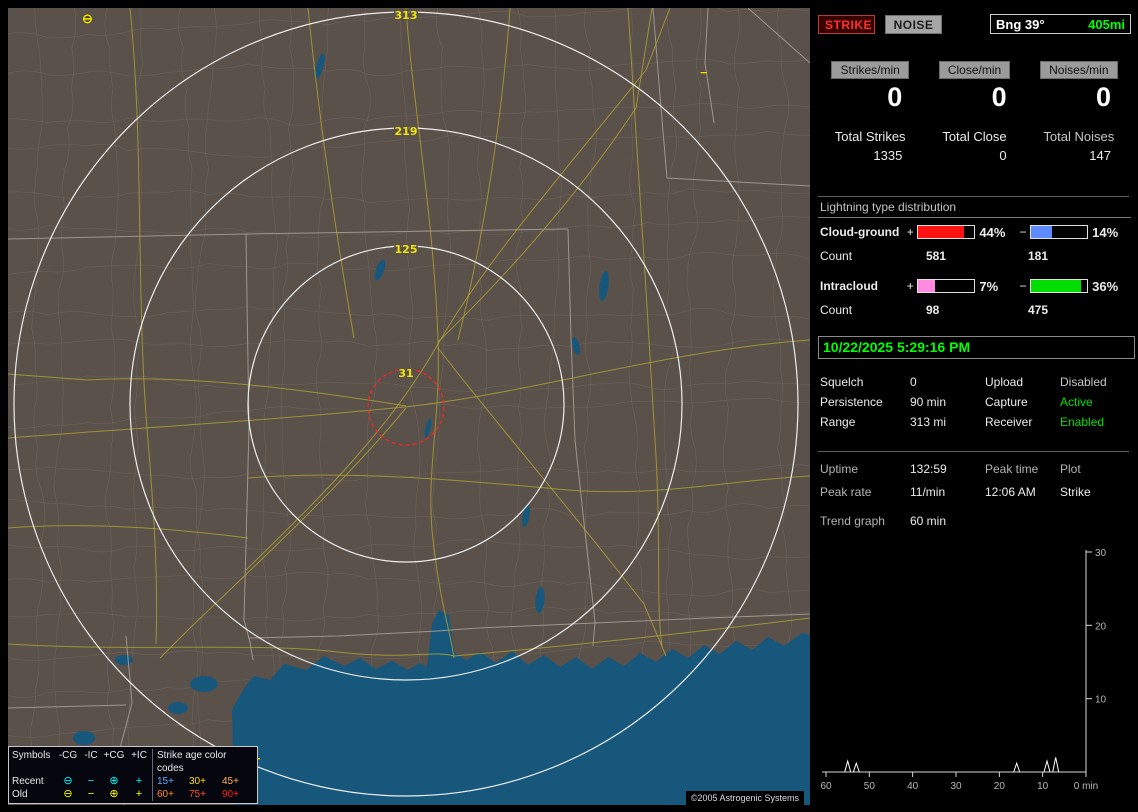  Describe the element at coordinates (974, 97) in the screenshot. I see `rate-values-row: 0 0 0` at that location.